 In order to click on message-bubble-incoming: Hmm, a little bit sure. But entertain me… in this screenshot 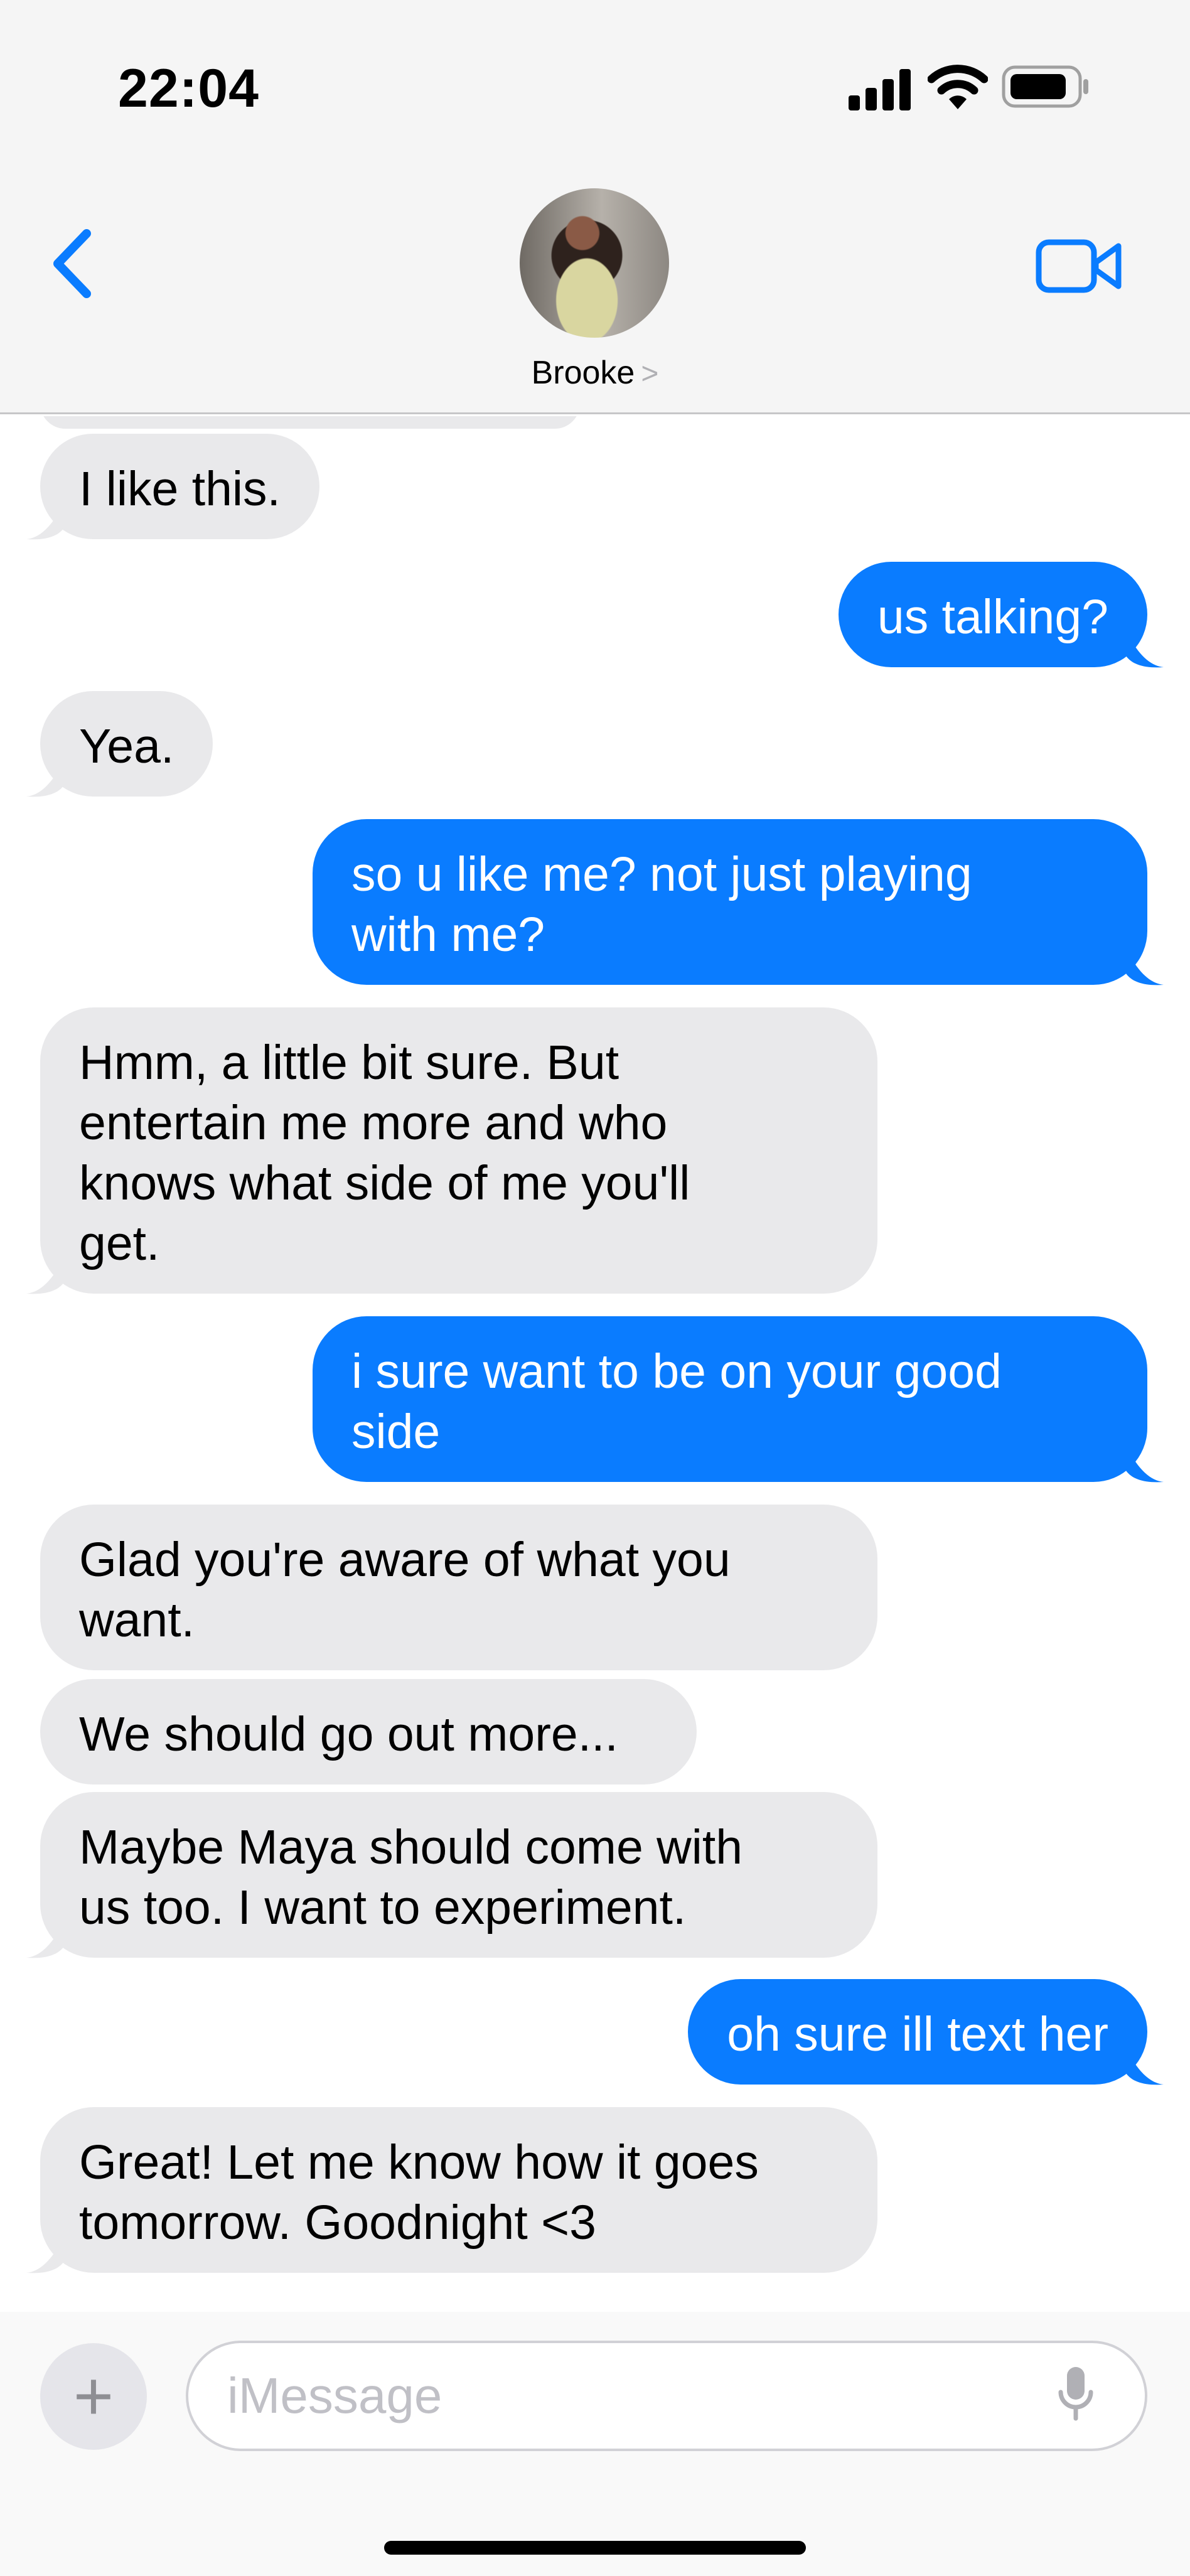, I will do `click(451, 1150)`.